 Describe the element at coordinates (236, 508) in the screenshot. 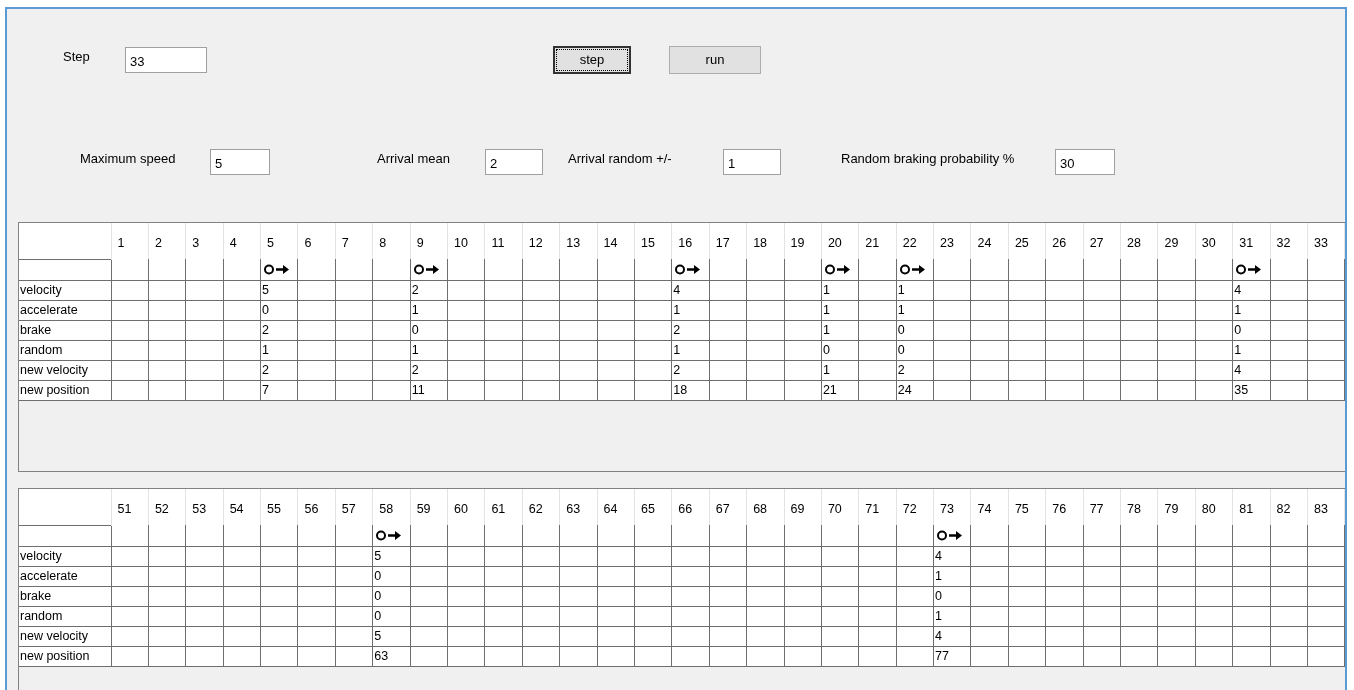

I see `column-header: 54` at that location.